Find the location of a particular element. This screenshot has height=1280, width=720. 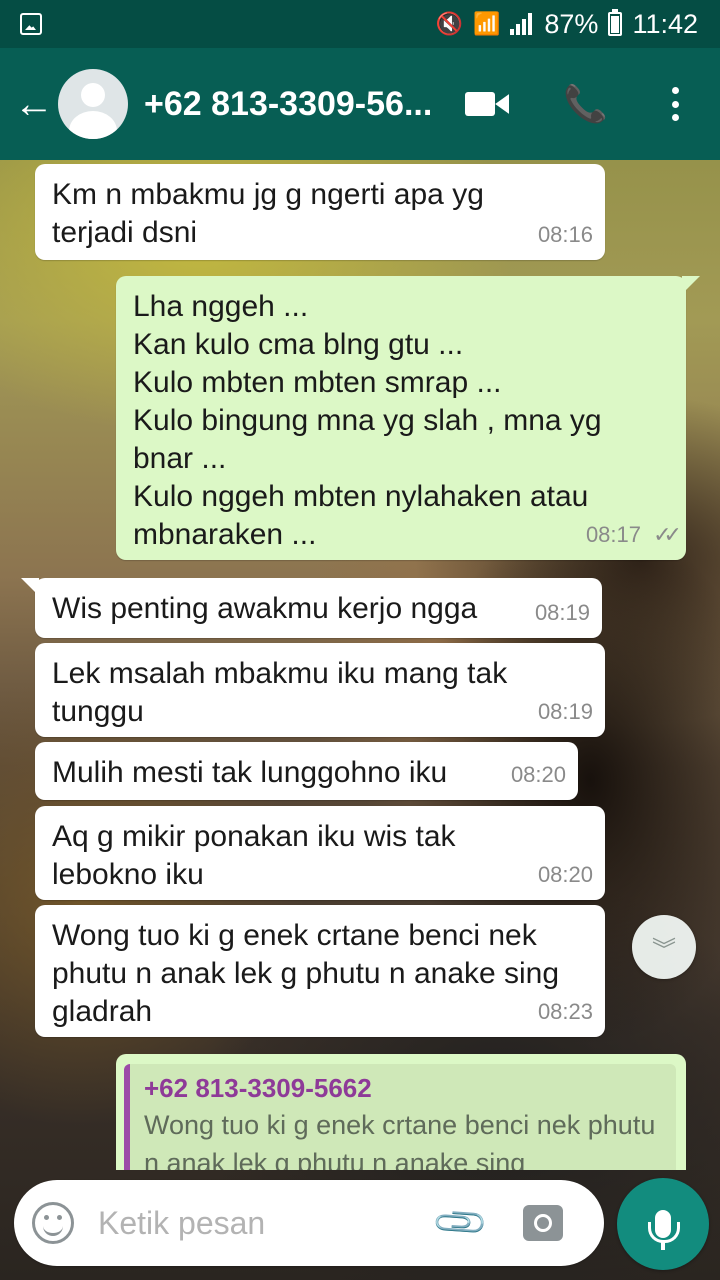

clock: 11:42 is located at coordinates (665, 23).